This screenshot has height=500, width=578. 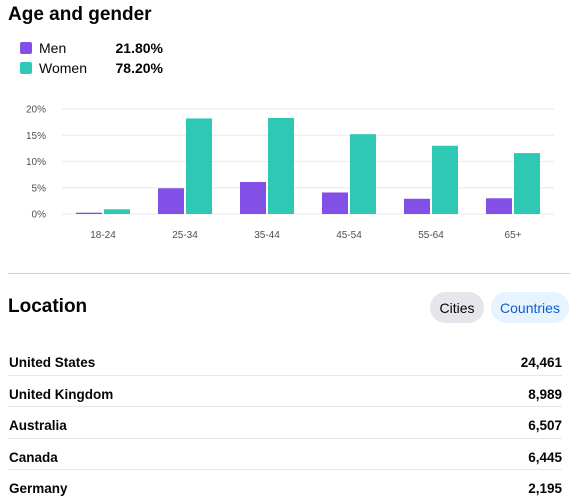 What do you see at coordinates (139, 48) in the screenshot?
I see `legend-value-men: 21.80%` at bounding box center [139, 48].